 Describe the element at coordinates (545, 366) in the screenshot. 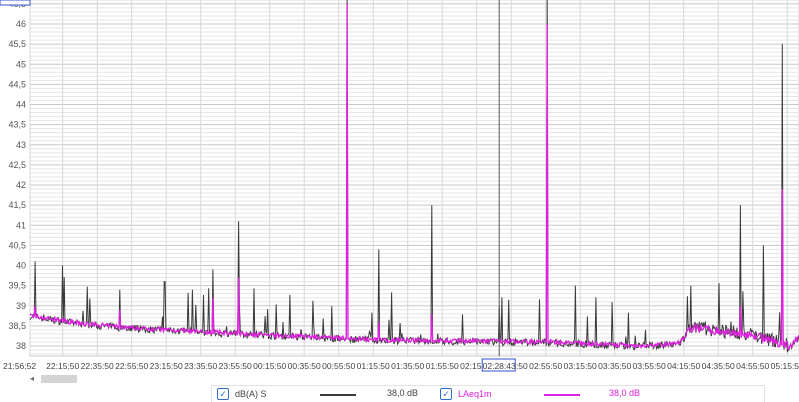

I see `x-tick-label: 02:55:50` at that location.